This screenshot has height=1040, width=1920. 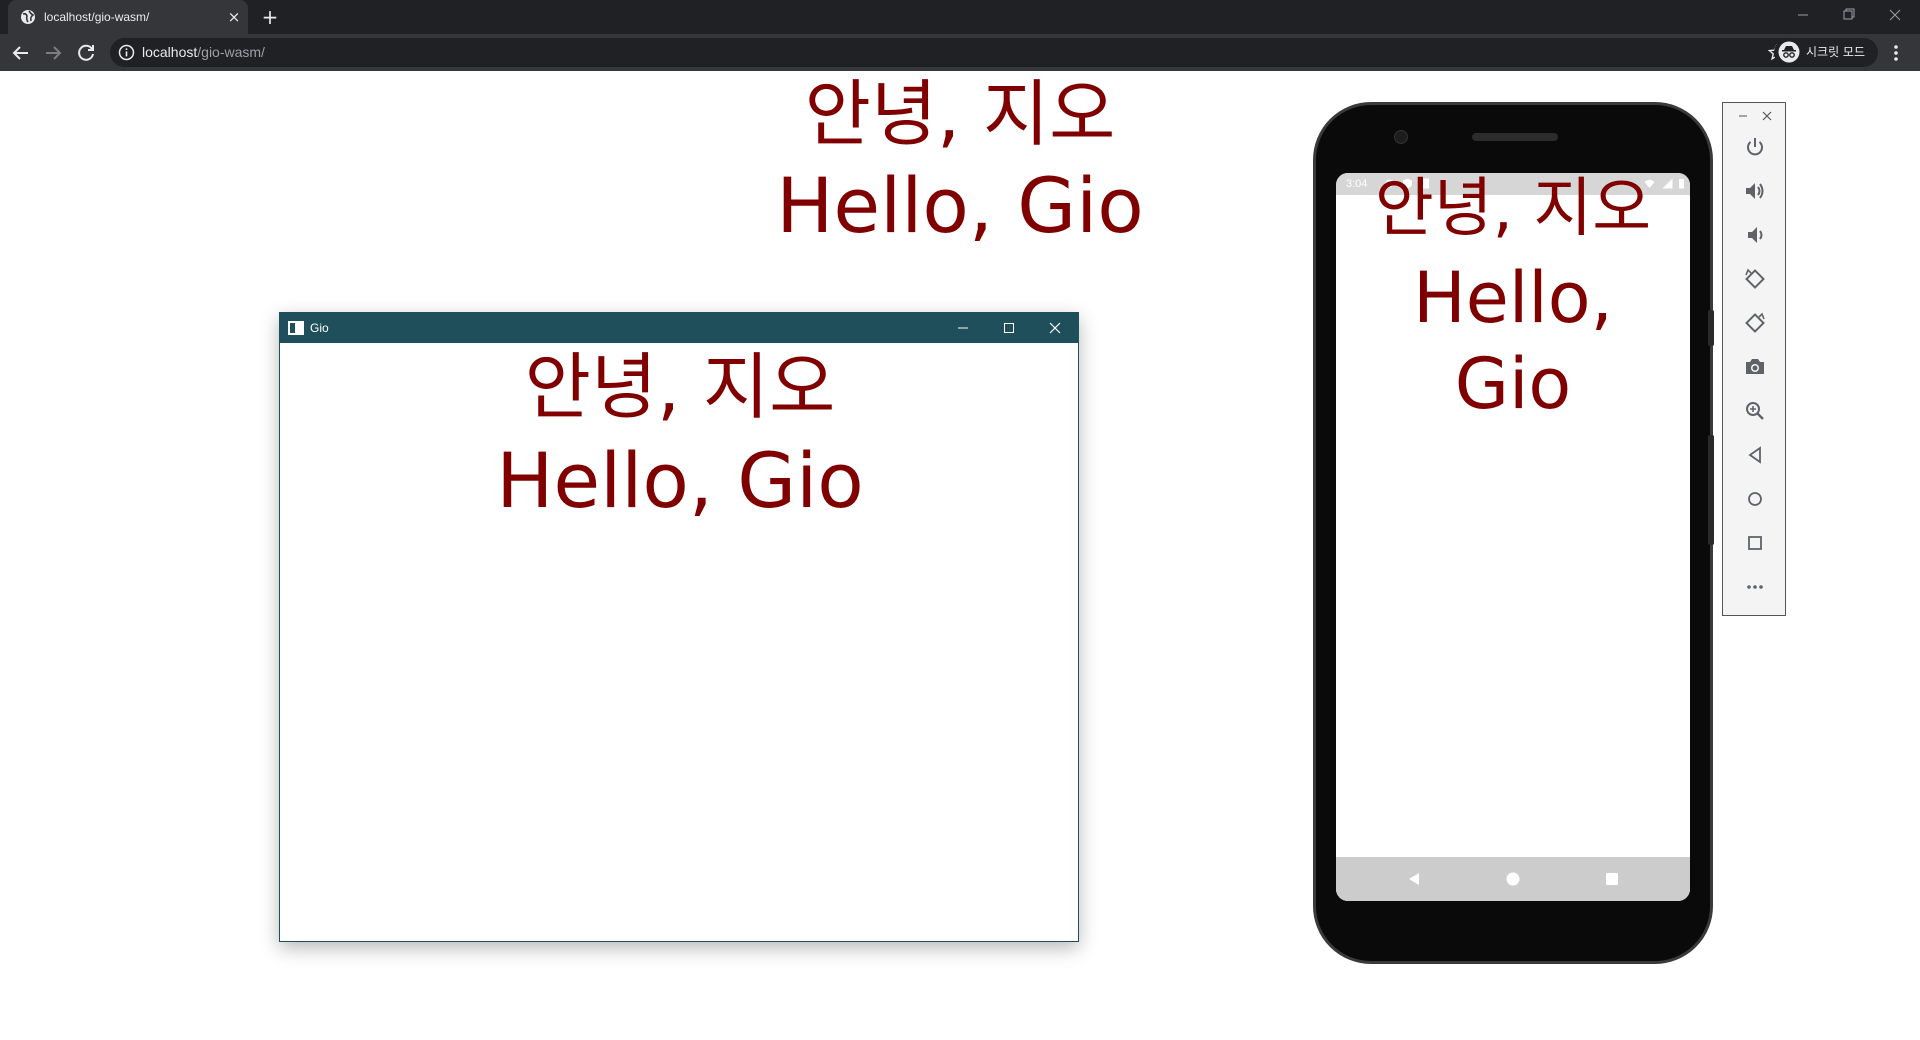 What do you see at coordinates (1711, 328) in the screenshot?
I see `phone-power-button` at bounding box center [1711, 328].